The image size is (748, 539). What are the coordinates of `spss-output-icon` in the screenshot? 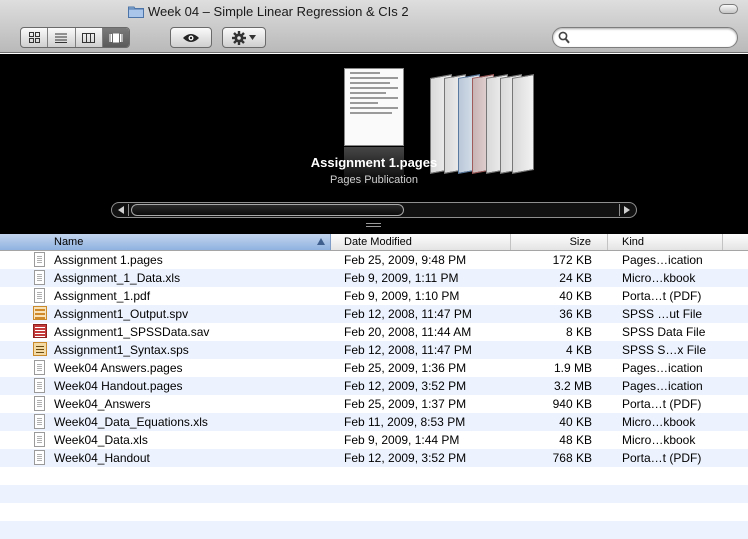 It's located at (40, 314).